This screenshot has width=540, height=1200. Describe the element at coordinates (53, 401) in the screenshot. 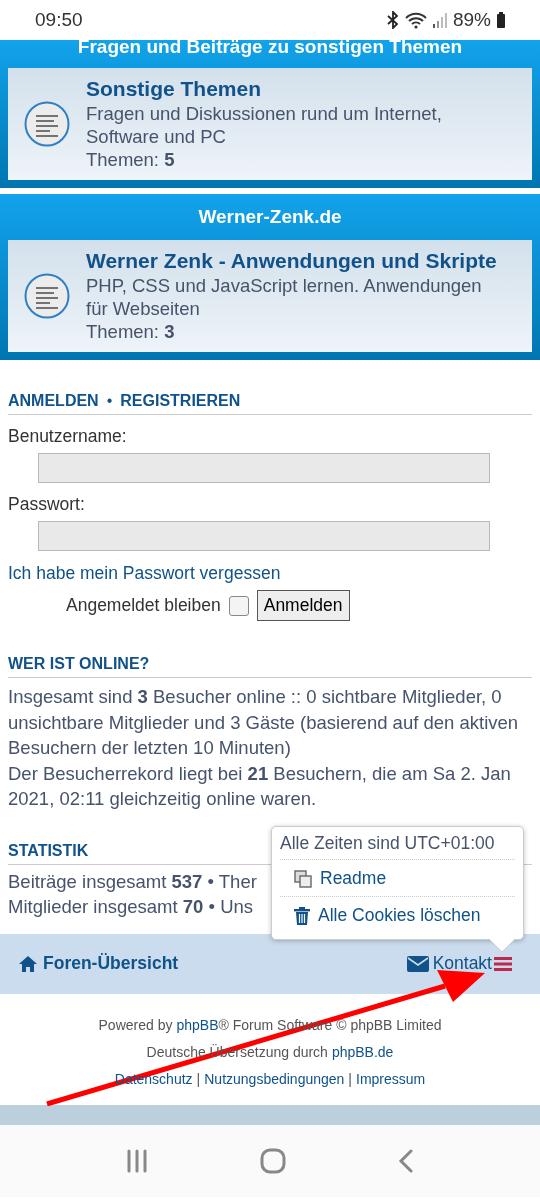

I see `login-link: ANMELDEN` at that location.